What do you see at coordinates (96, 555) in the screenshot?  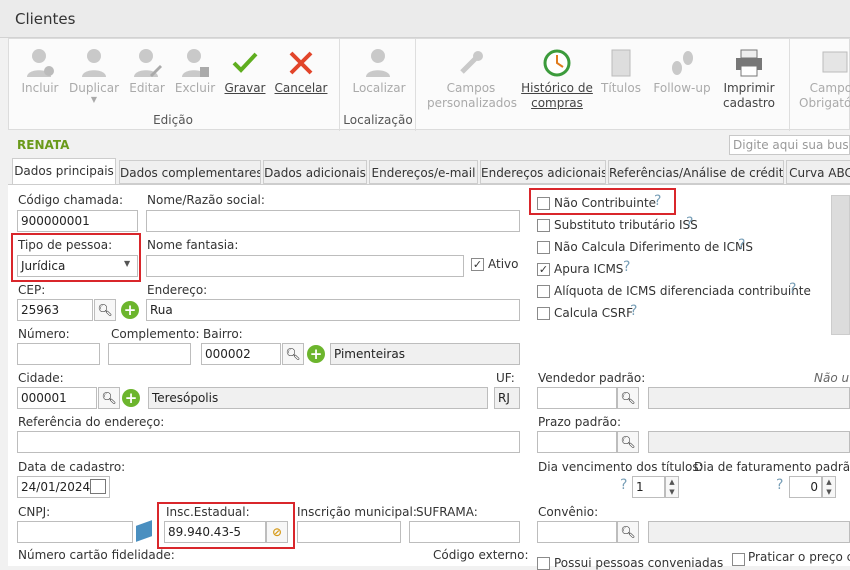 I see `fidelidade-label: Número cartão fidelidade:` at bounding box center [96, 555].